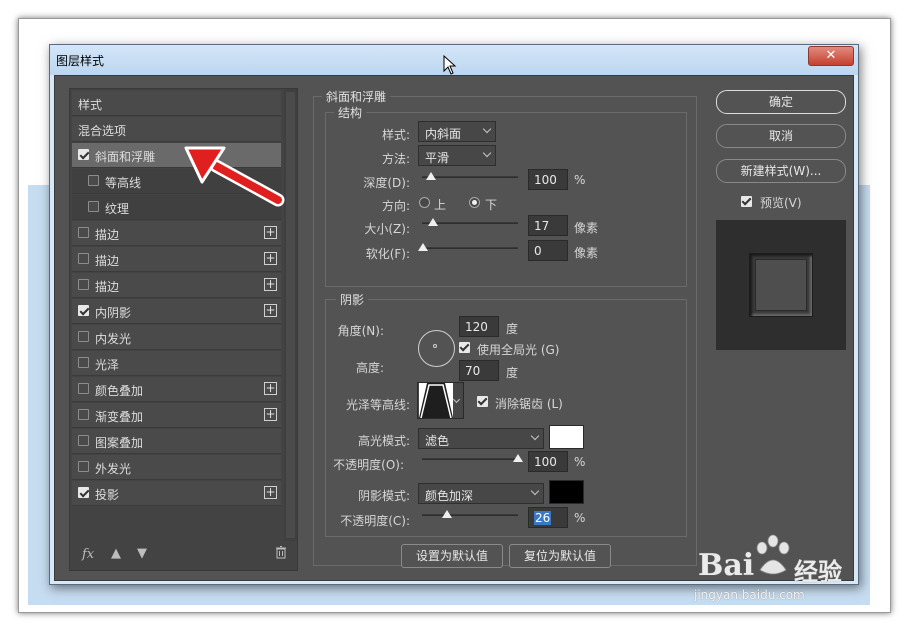 The image size is (910, 631). Describe the element at coordinates (387, 229) in the screenshot. I see `size-label: 大小(Z):` at that location.